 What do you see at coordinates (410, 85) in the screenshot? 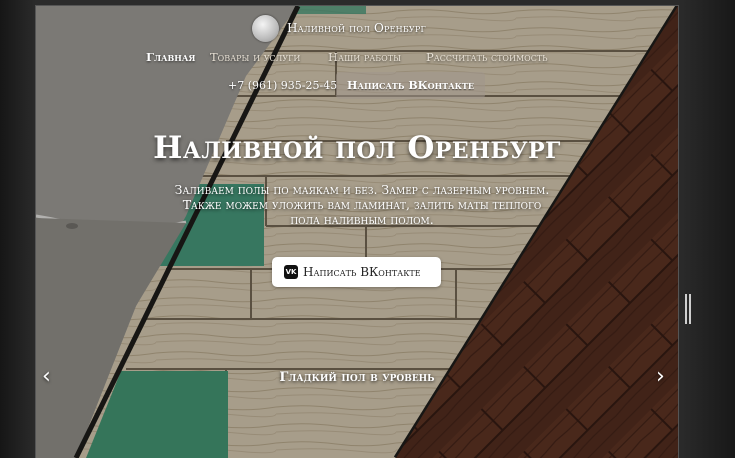
I see `vk-header-button: Написать ВКонтакте` at bounding box center [410, 85].